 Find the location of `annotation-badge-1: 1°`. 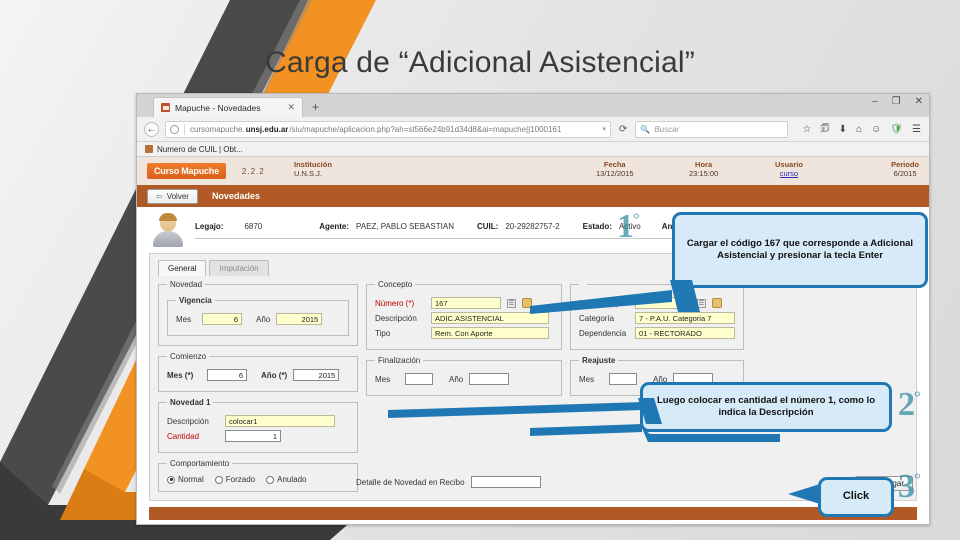

annotation-badge-1: 1° is located at coordinates (628, 227).